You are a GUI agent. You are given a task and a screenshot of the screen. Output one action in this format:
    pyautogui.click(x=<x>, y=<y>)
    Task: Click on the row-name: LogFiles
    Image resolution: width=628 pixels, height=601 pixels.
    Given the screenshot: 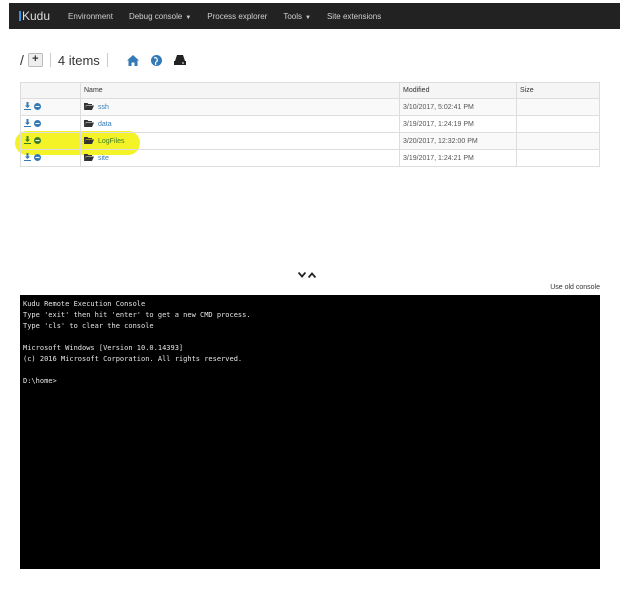 What is the action you would take?
    pyautogui.click(x=240, y=141)
    